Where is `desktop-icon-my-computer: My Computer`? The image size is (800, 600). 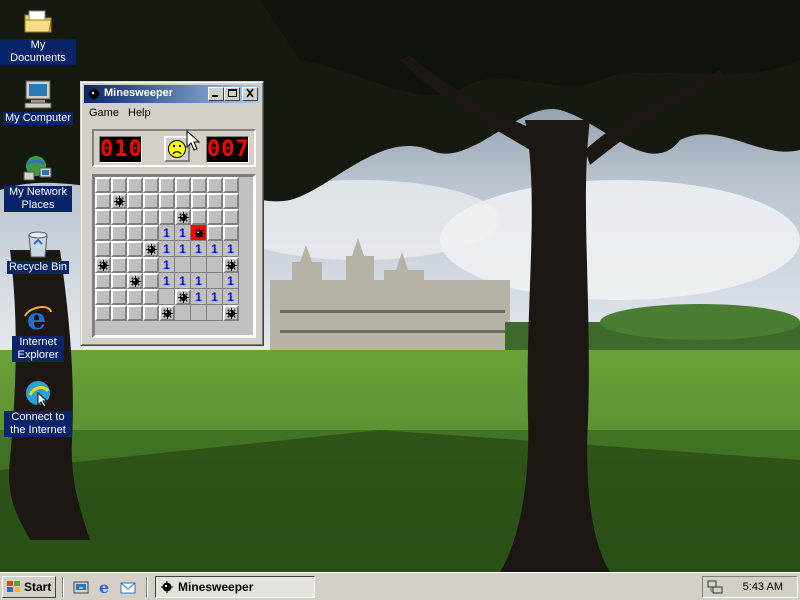
desktop-icon-my-computer: My Computer is located at coordinates (38, 101).